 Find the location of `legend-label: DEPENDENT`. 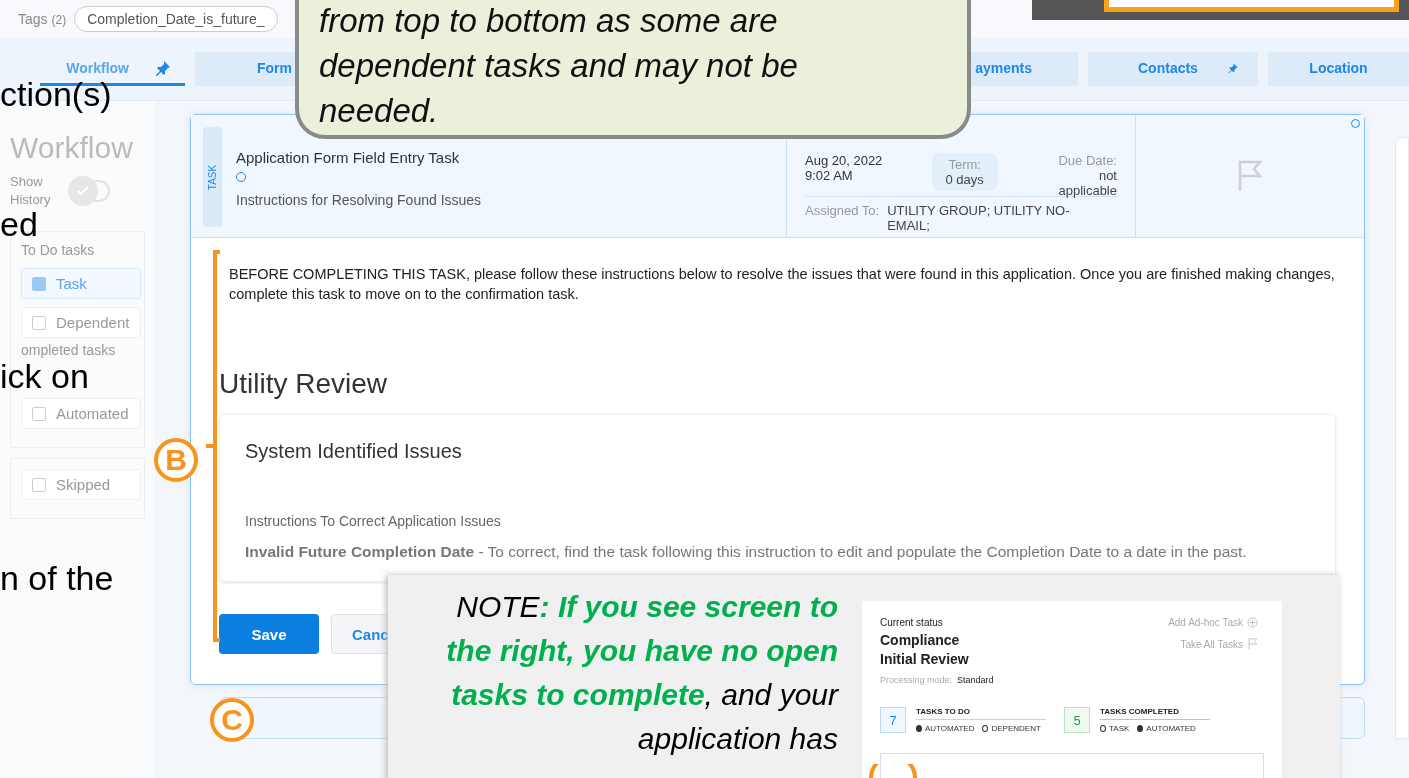

legend-label: DEPENDENT is located at coordinates (1016, 728).